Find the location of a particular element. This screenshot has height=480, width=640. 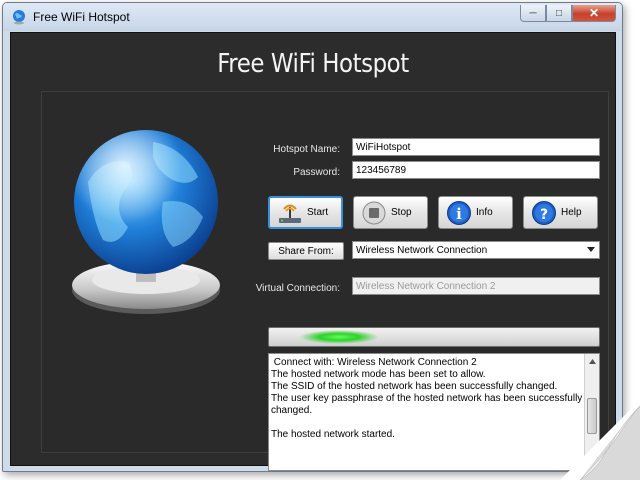

minimize-button: ─ is located at coordinates (533, 13).